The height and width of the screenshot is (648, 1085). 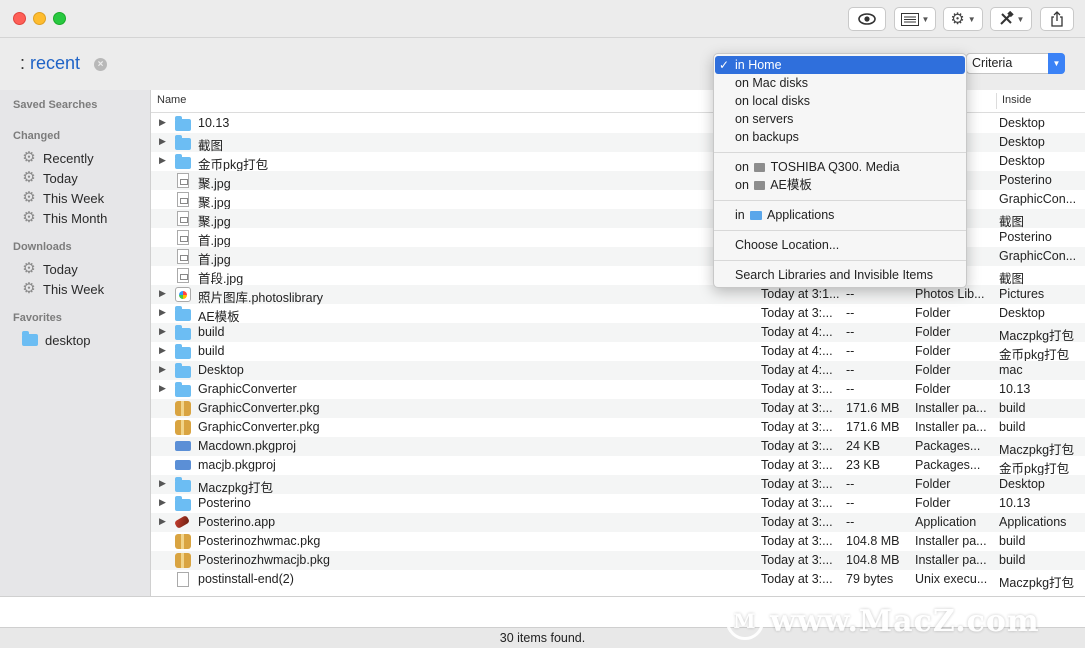 I want to click on cell-inside: Posterino, so click(x=1025, y=237).